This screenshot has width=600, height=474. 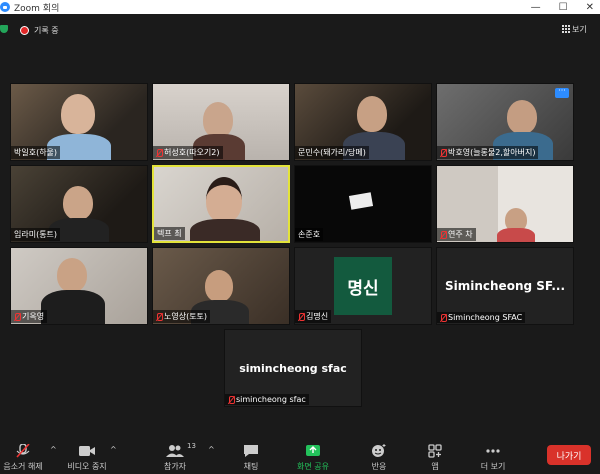 I want to click on chat-bubble-icon, so click(x=251, y=451).